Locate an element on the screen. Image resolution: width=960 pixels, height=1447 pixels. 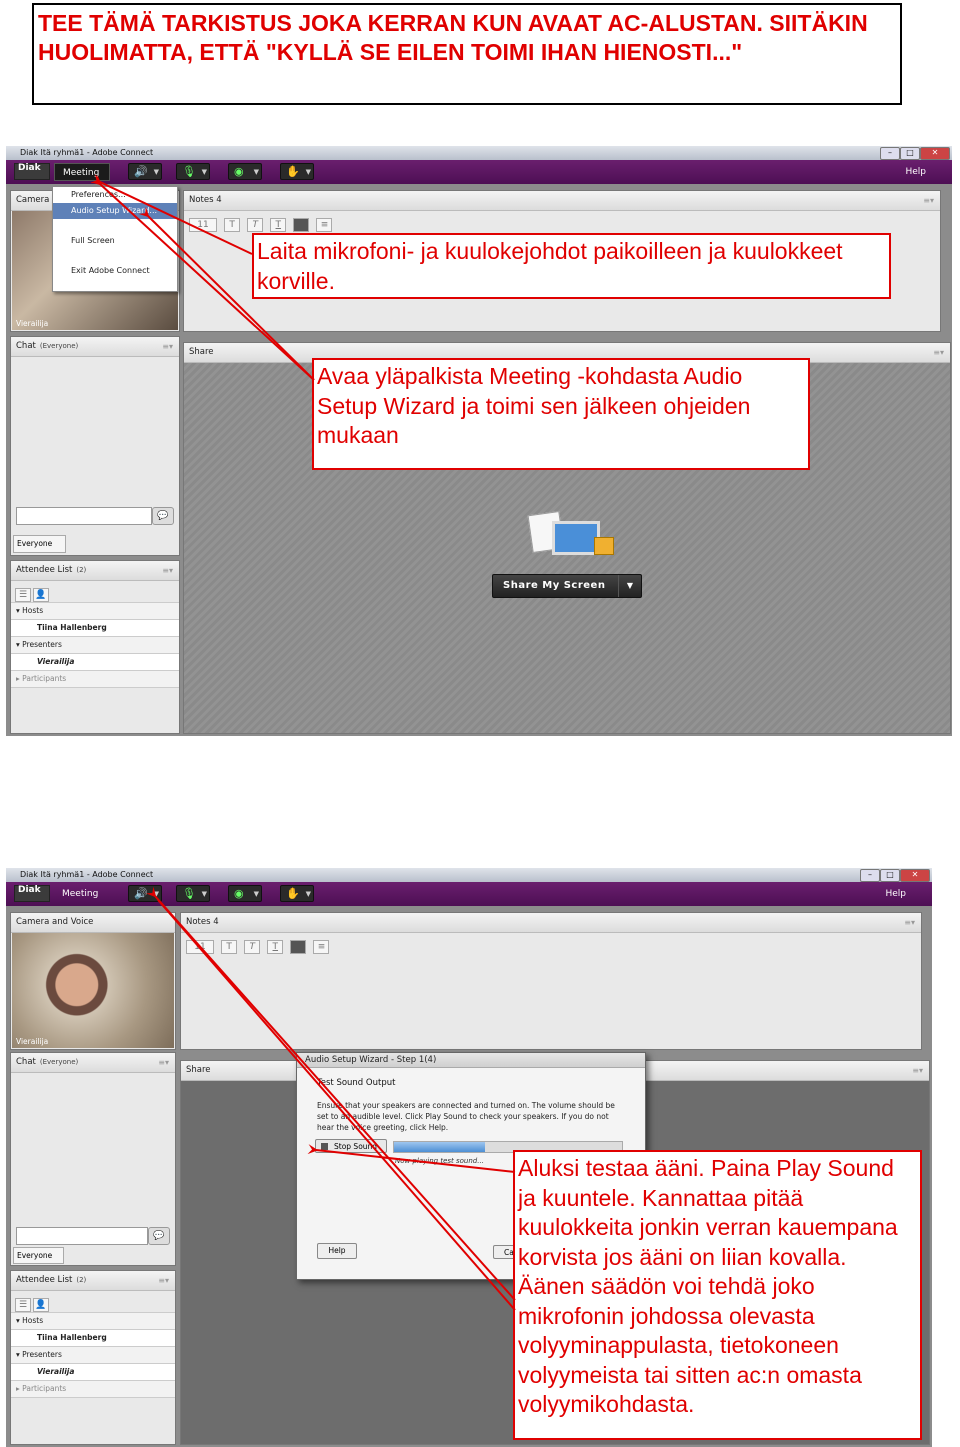
arrow-to-audio-wizard is located at coordinates (226, 293).